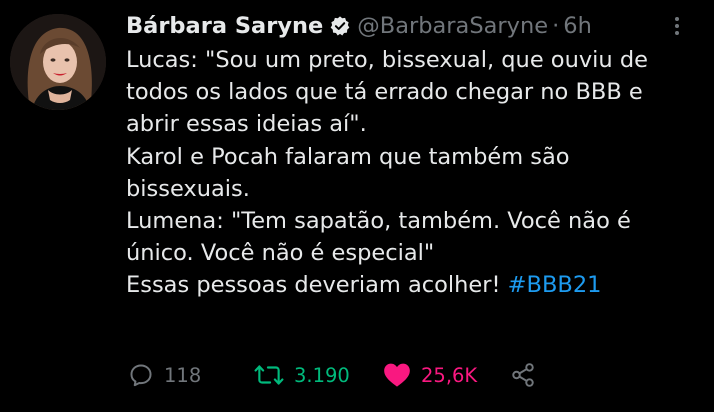  I want to click on retweet-count: 3.190, so click(322, 375).